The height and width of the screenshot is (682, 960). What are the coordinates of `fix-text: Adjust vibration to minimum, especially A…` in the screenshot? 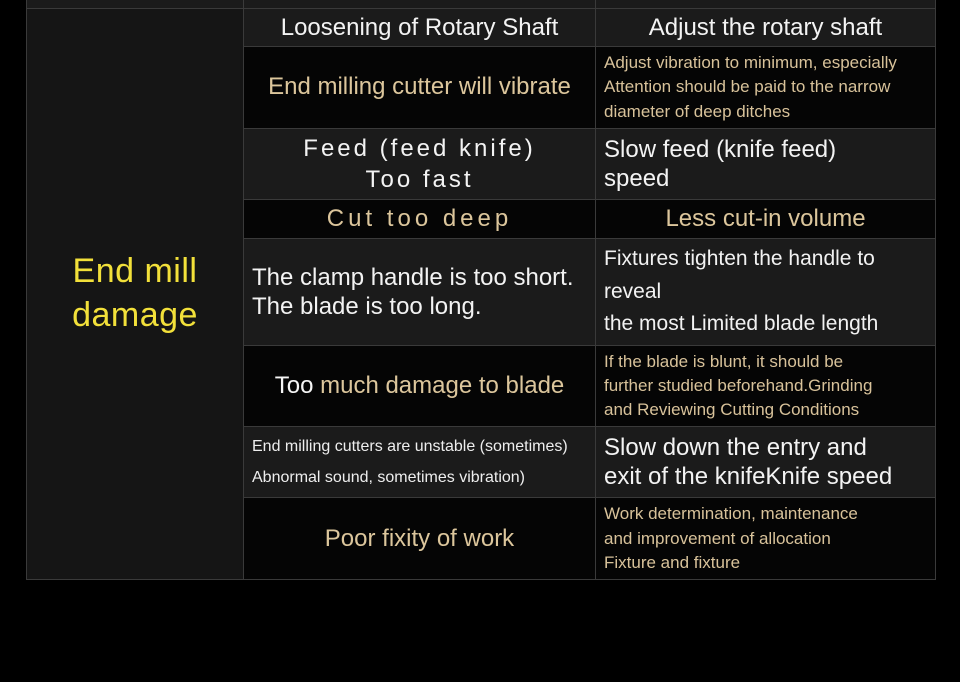 It's located at (765, 87).